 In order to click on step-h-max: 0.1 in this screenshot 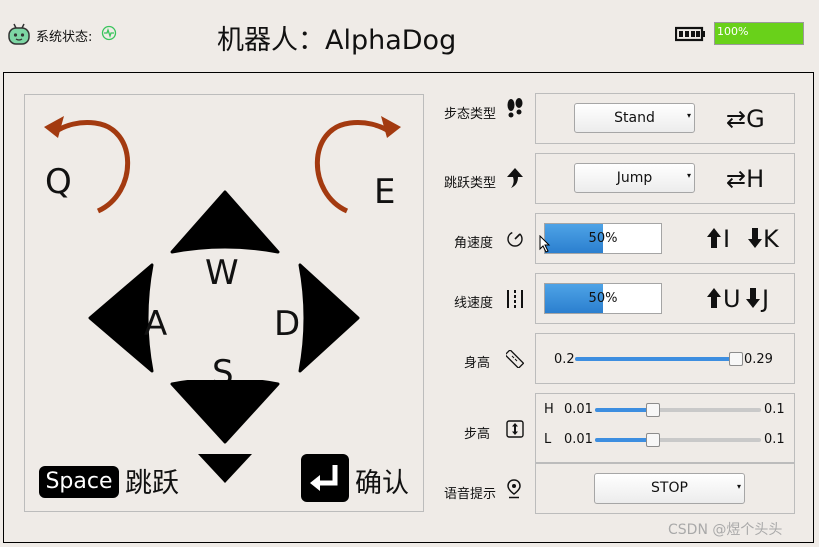, I will do `click(774, 409)`.